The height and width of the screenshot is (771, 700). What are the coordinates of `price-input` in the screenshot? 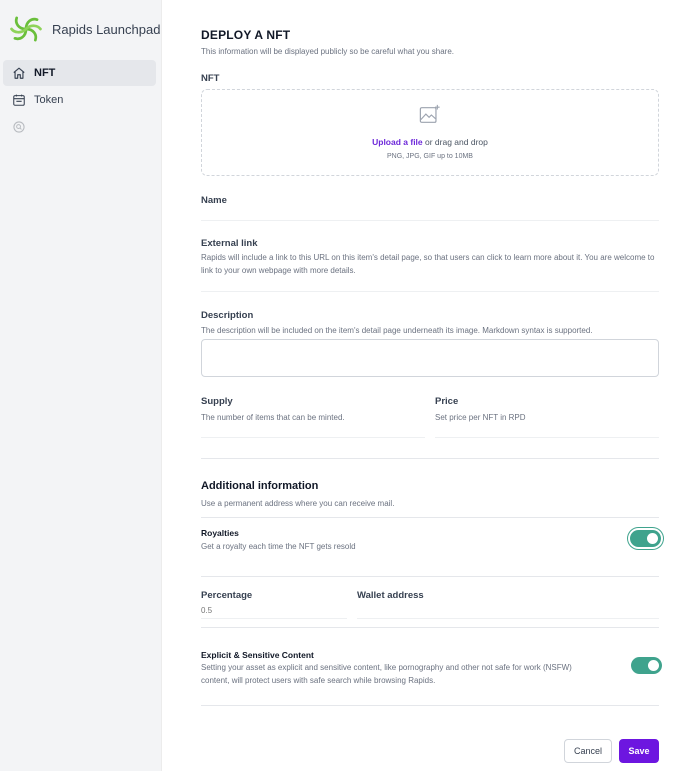 It's located at (547, 430).